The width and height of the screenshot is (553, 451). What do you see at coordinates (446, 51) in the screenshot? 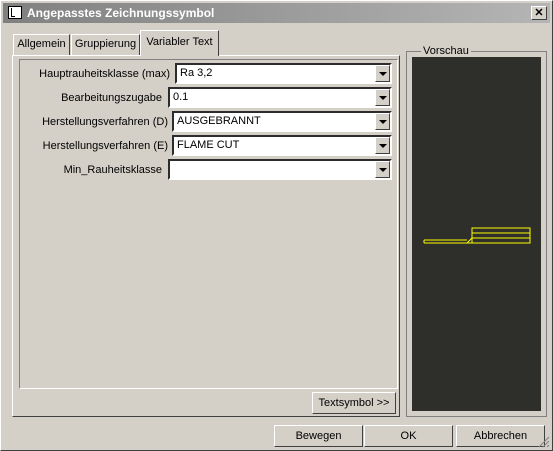
I see `preview-label: Vorschau` at bounding box center [446, 51].